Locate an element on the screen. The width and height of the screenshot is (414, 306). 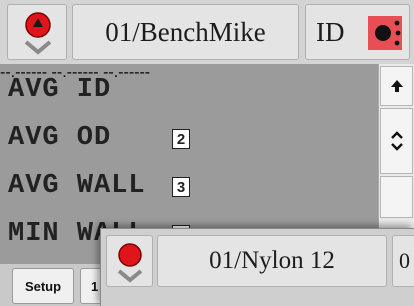
metric-label: AVG WALL is located at coordinates (77, 186).